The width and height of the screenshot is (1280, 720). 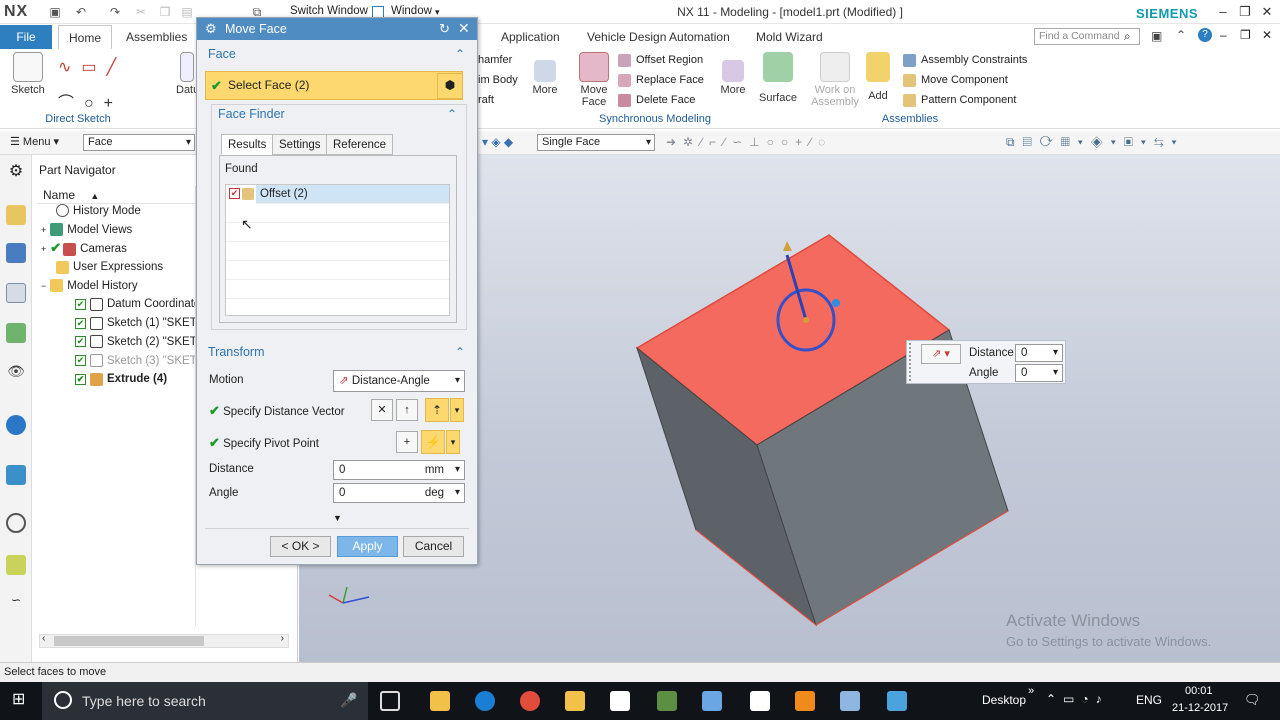 What do you see at coordinates (141, 12) in the screenshot?
I see `cut-icon: ✂` at bounding box center [141, 12].